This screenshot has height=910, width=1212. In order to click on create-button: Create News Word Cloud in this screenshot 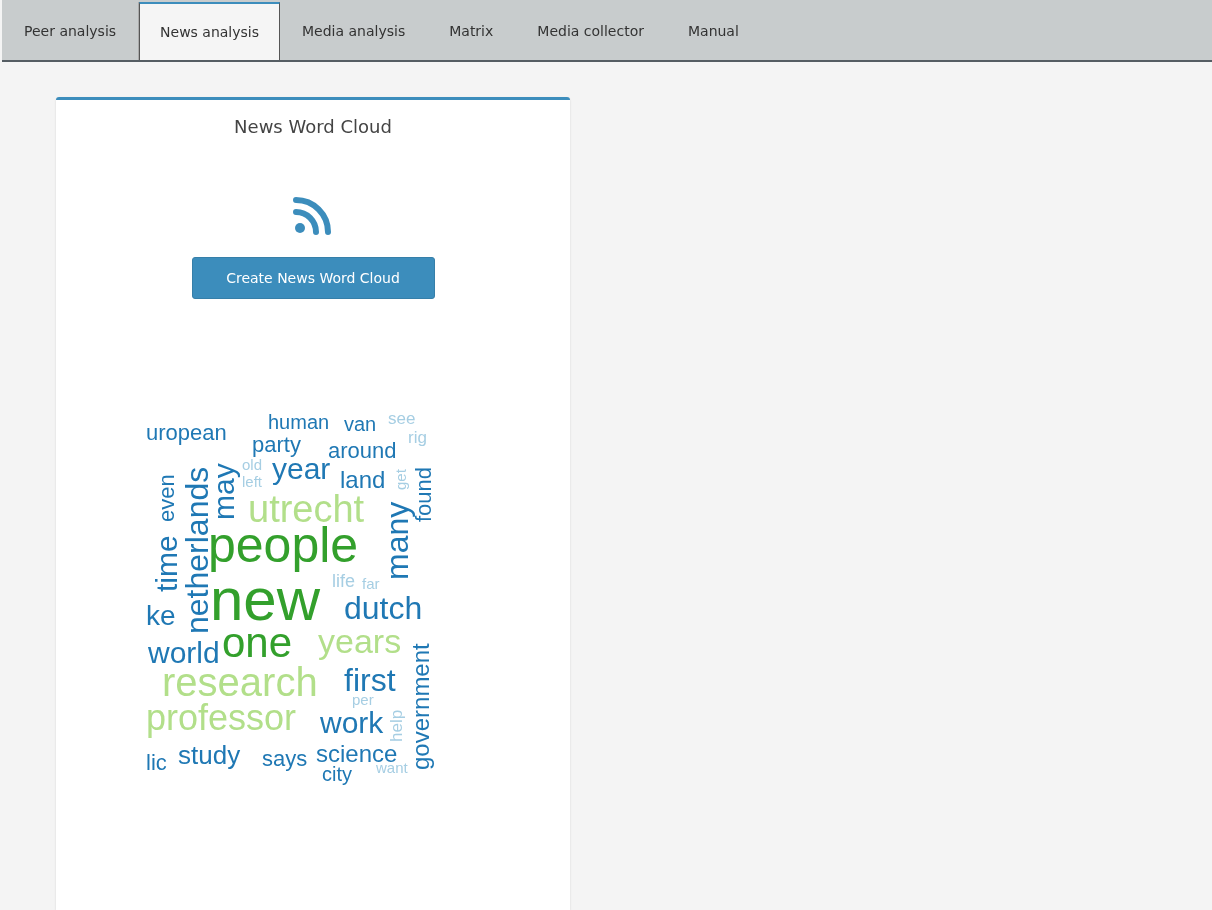, I will do `click(313, 278)`.